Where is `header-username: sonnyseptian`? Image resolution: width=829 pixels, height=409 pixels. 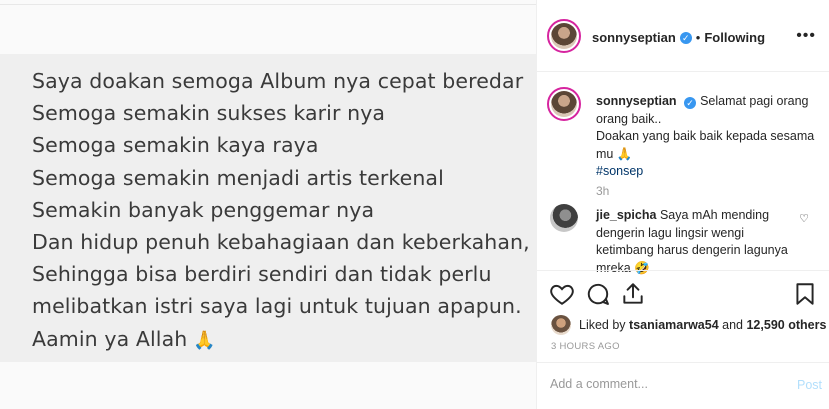 header-username: sonnyseptian is located at coordinates (634, 37).